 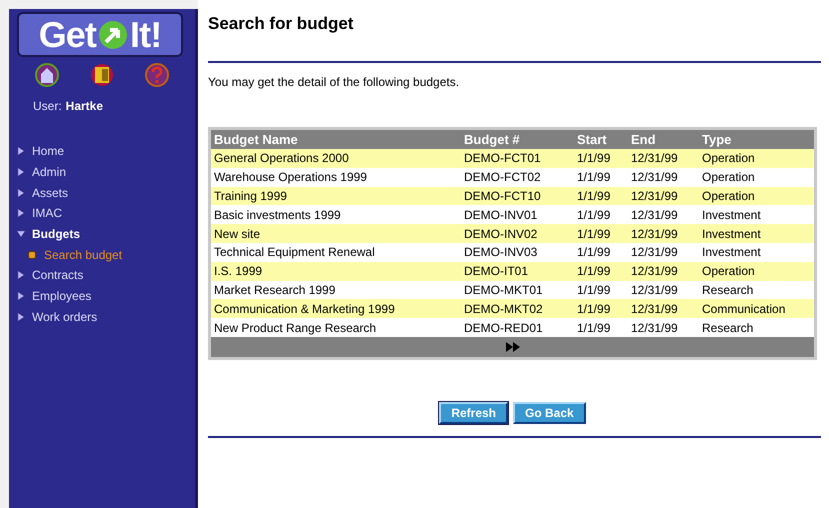 What do you see at coordinates (32, 254) in the screenshot?
I see `bullet-icon` at bounding box center [32, 254].